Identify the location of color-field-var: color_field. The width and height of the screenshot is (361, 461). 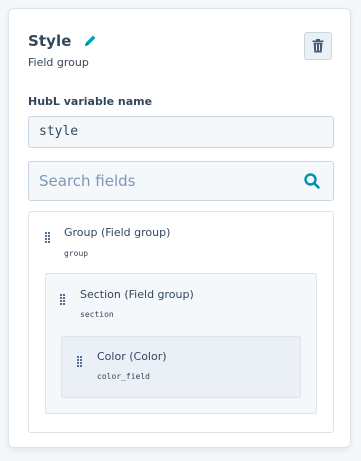
(123, 376).